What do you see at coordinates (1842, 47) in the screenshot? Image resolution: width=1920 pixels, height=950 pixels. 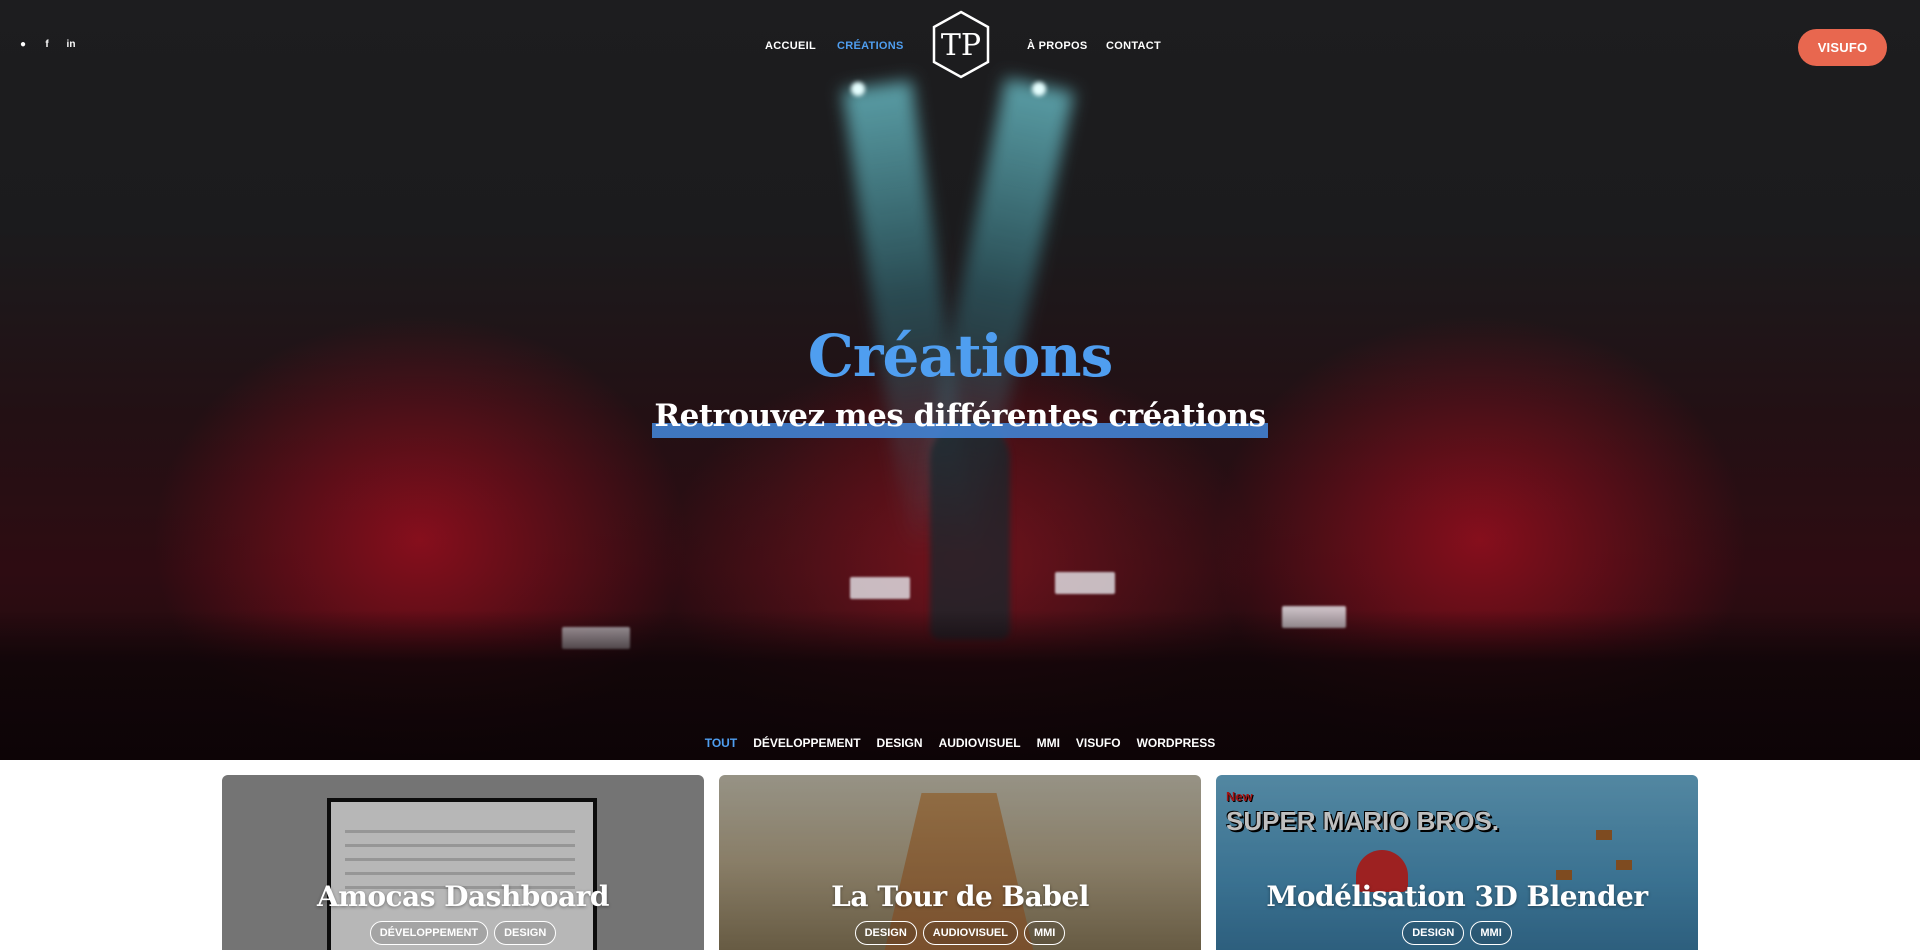 I see `visufo-button: VISUFO` at bounding box center [1842, 47].